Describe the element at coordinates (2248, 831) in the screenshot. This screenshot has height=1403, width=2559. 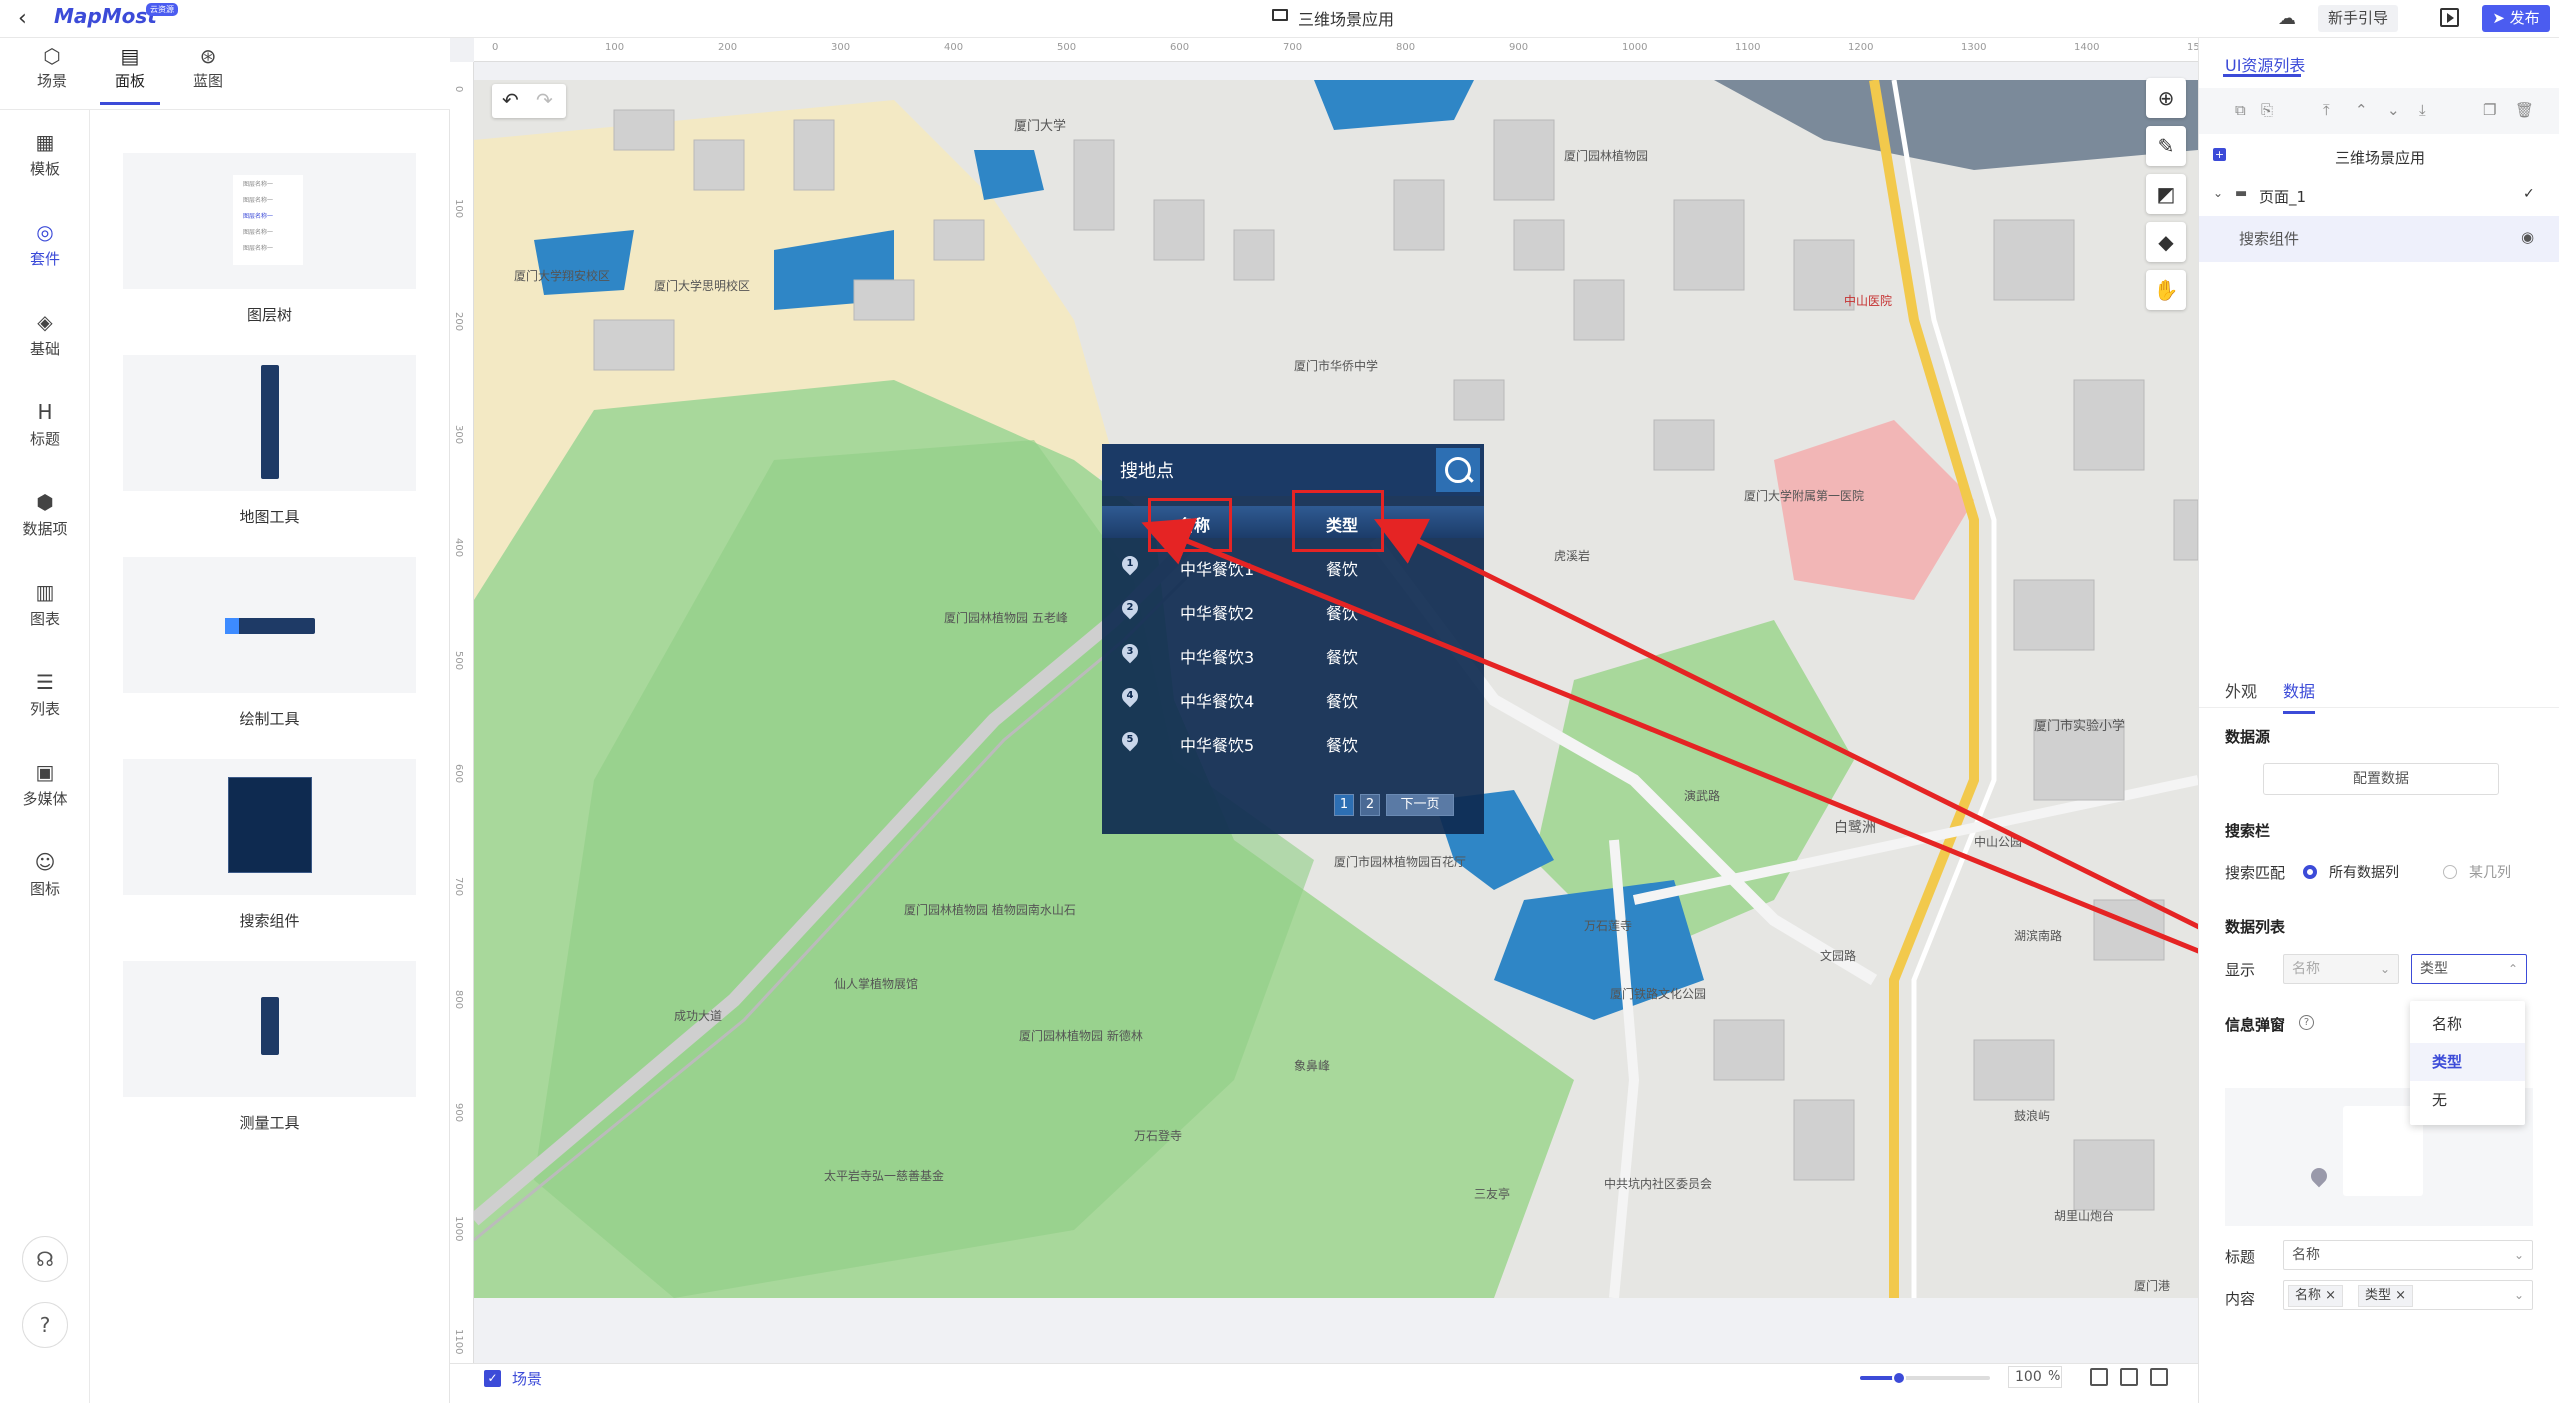
I see `section-search-bar: 搜索栏` at that location.